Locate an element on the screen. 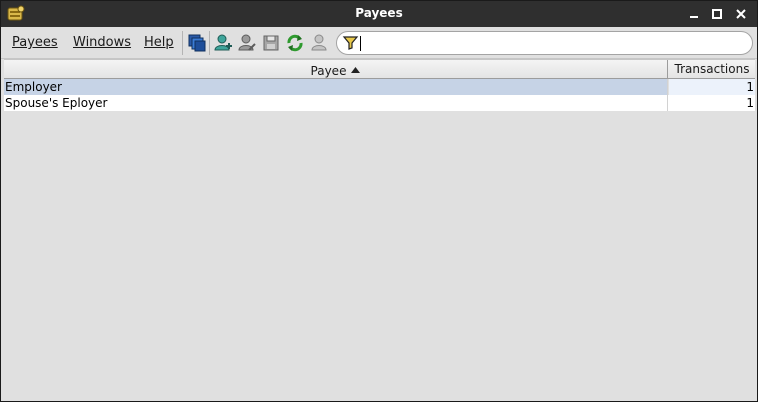 The image size is (758, 402). add-payee-icon is located at coordinates (223, 43).